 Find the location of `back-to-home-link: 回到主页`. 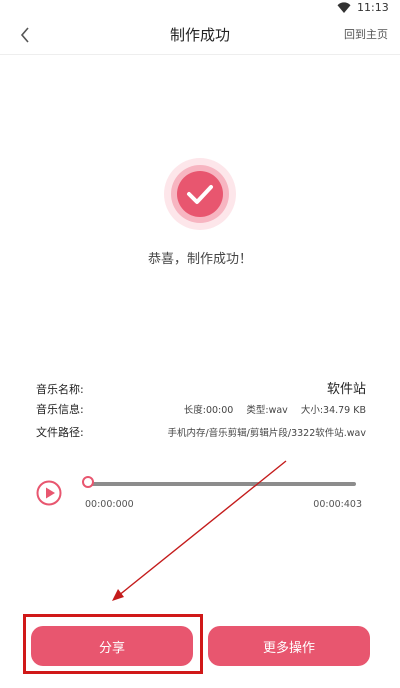

back-to-home-link: 回到主页 is located at coordinates (366, 35).